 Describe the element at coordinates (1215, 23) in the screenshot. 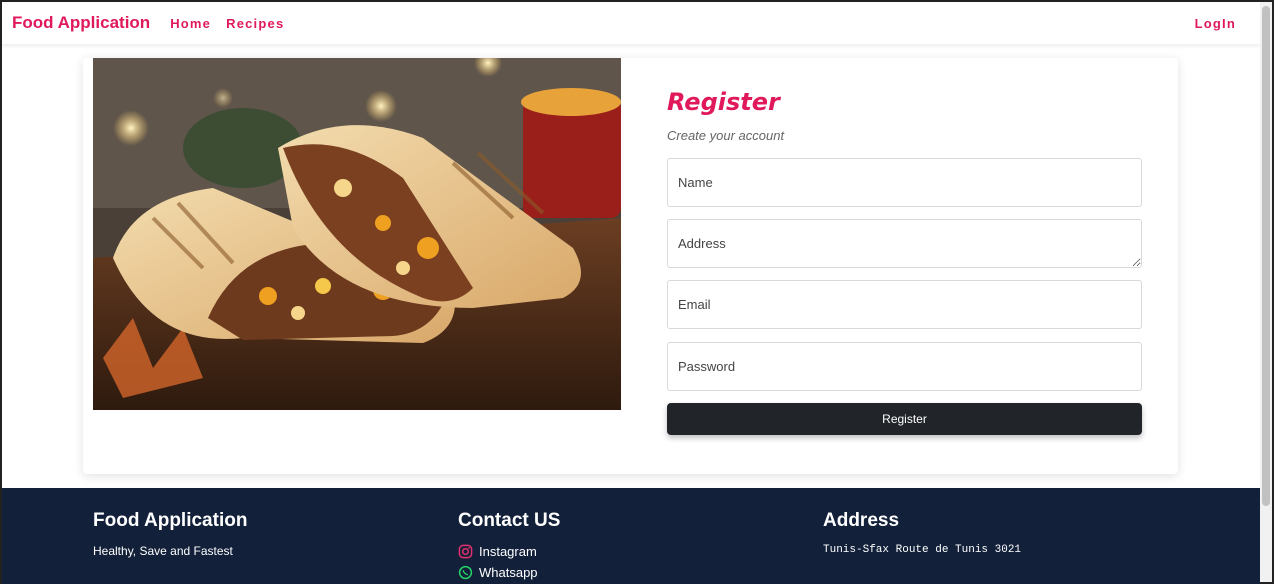

I see `login-link: LogIn` at that location.